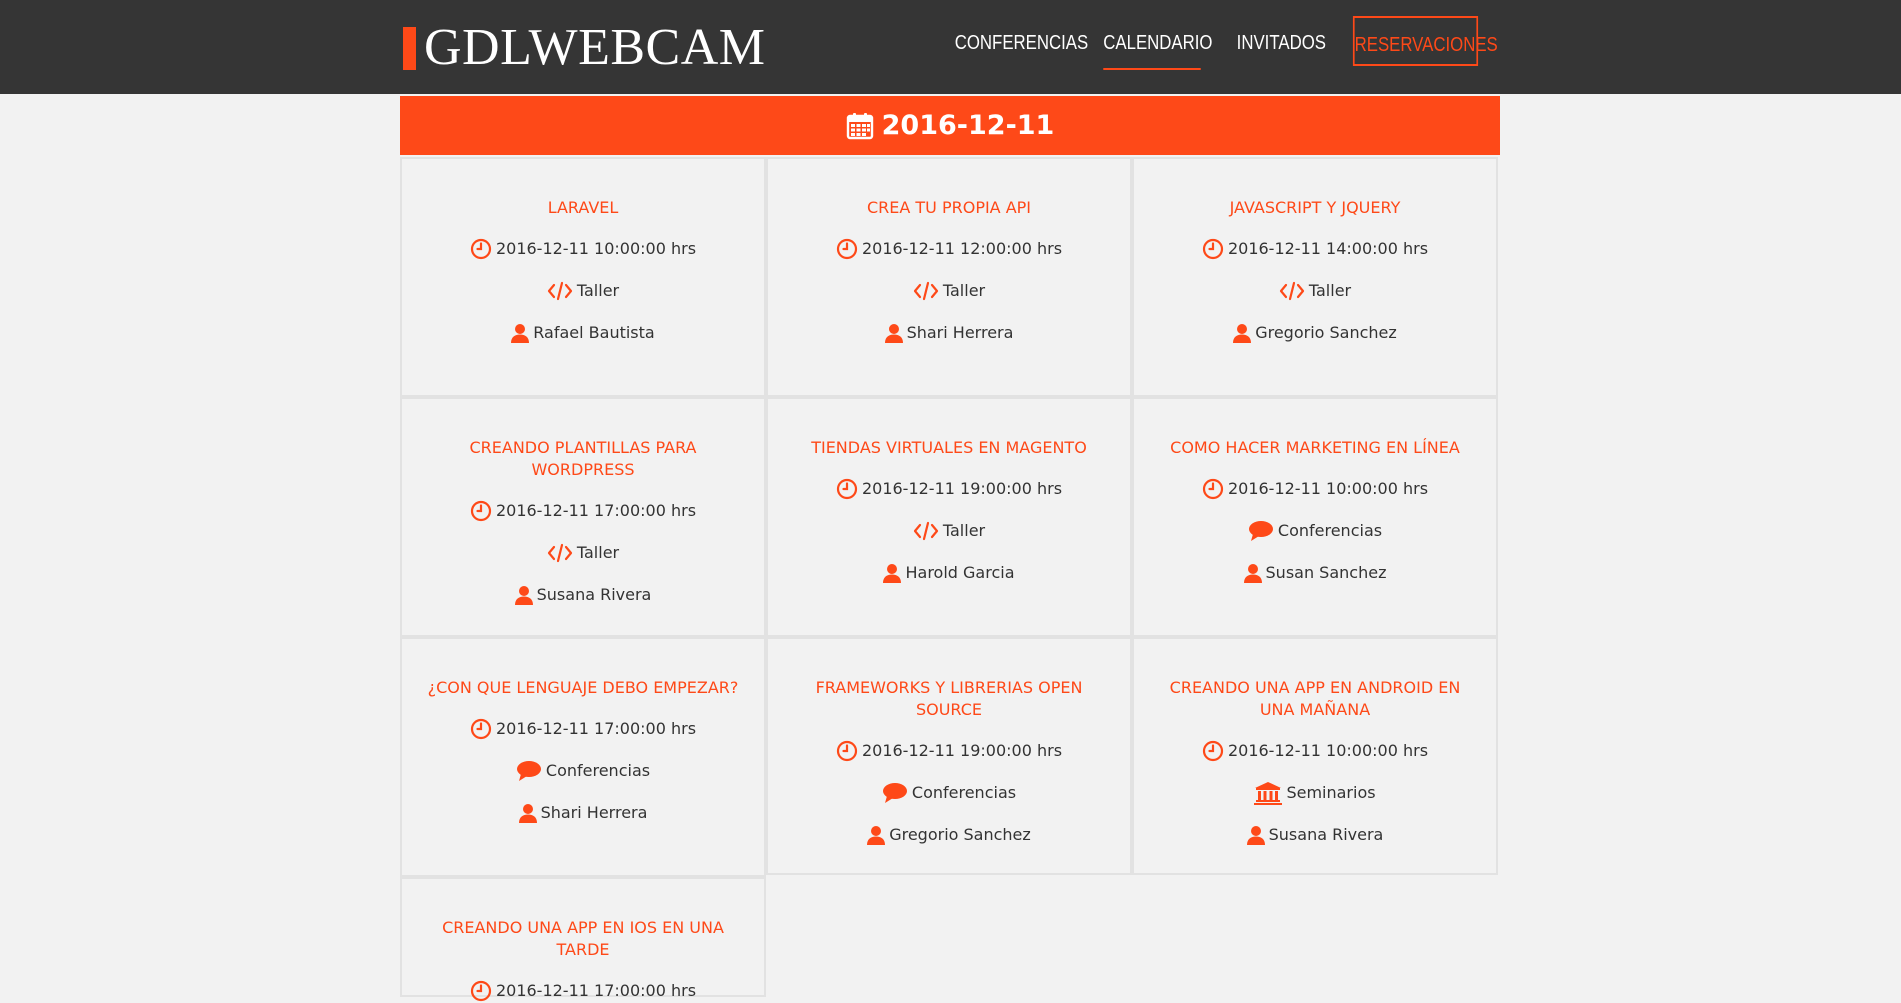  Describe the element at coordinates (1326, 573) in the screenshot. I see `event-speaker-name: Susan Sanchez` at that location.